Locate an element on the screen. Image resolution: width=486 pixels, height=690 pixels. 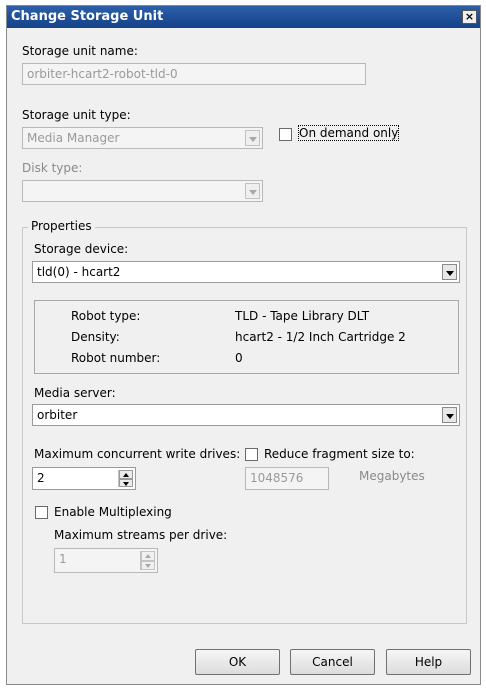
media-server-label: Media server: is located at coordinates (75, 393).